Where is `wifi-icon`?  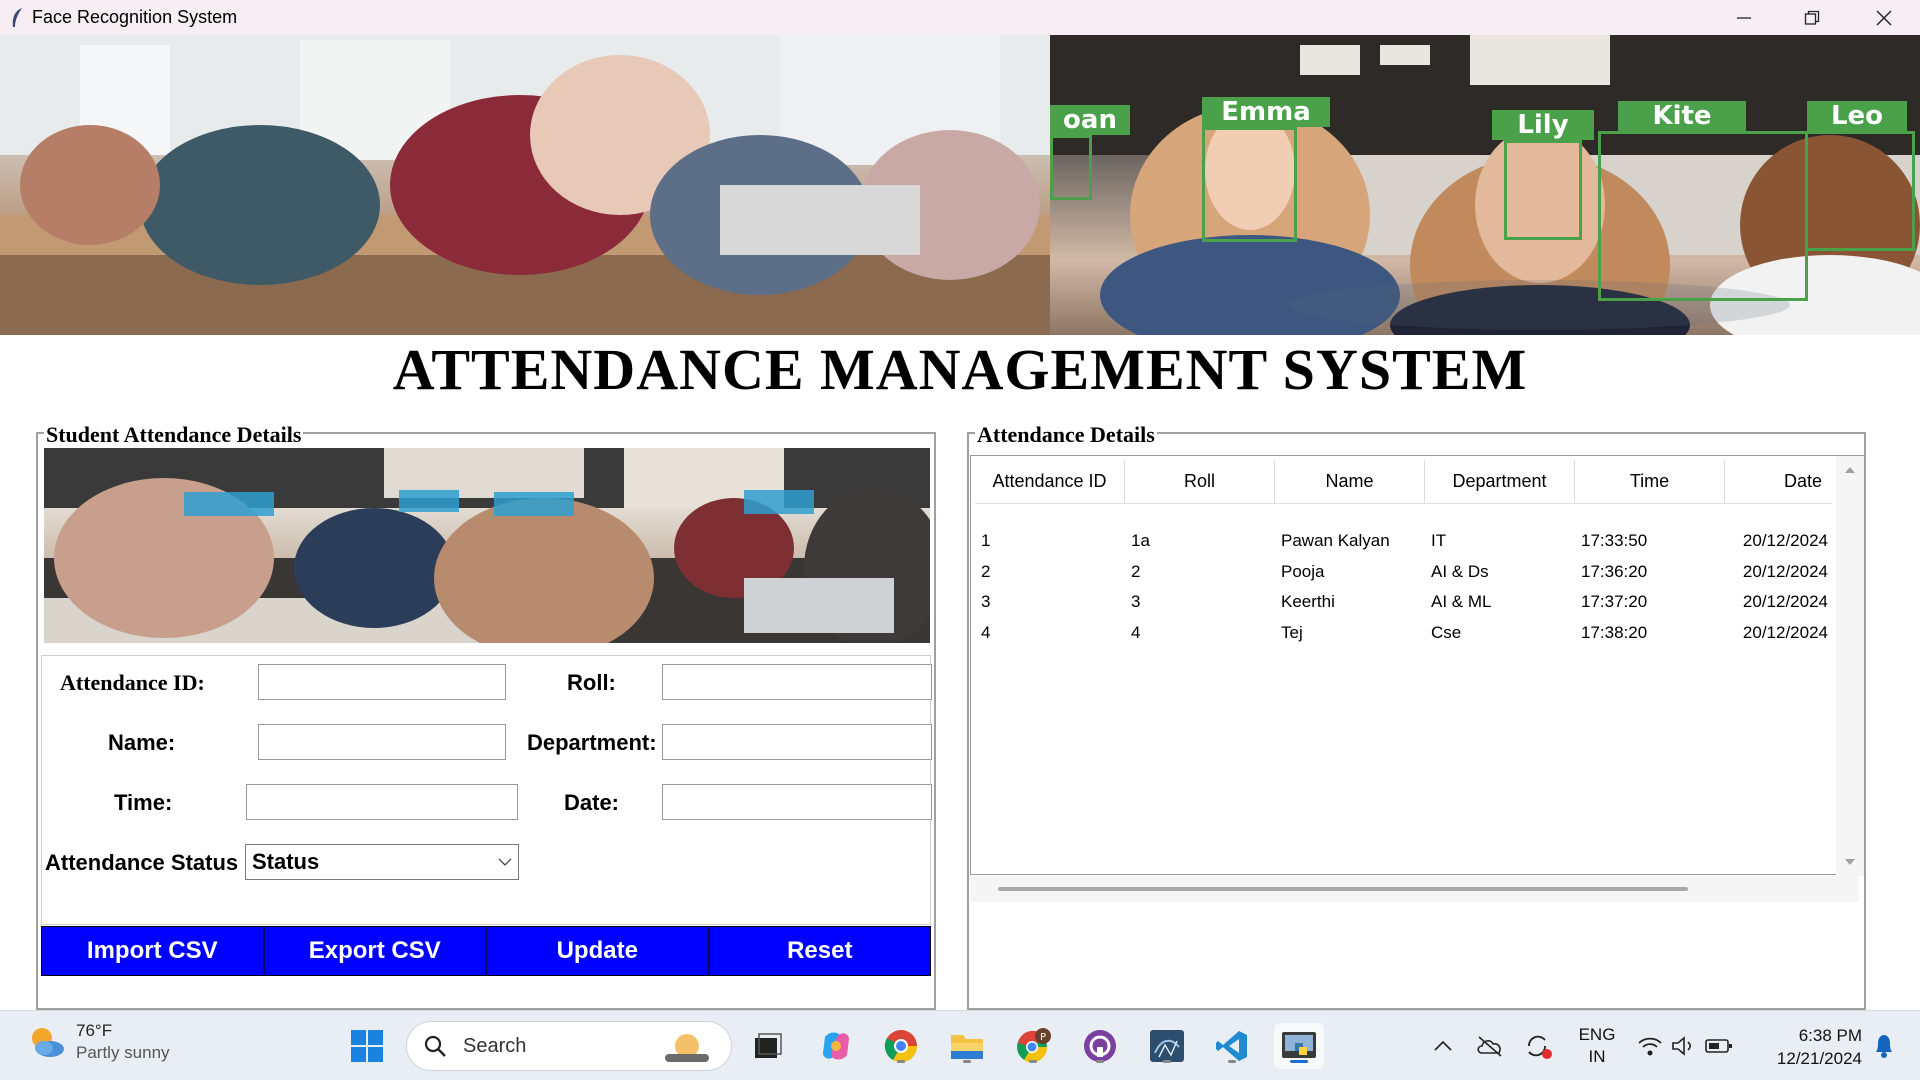
wifi-icon is located at coordinates (1650, 1046).